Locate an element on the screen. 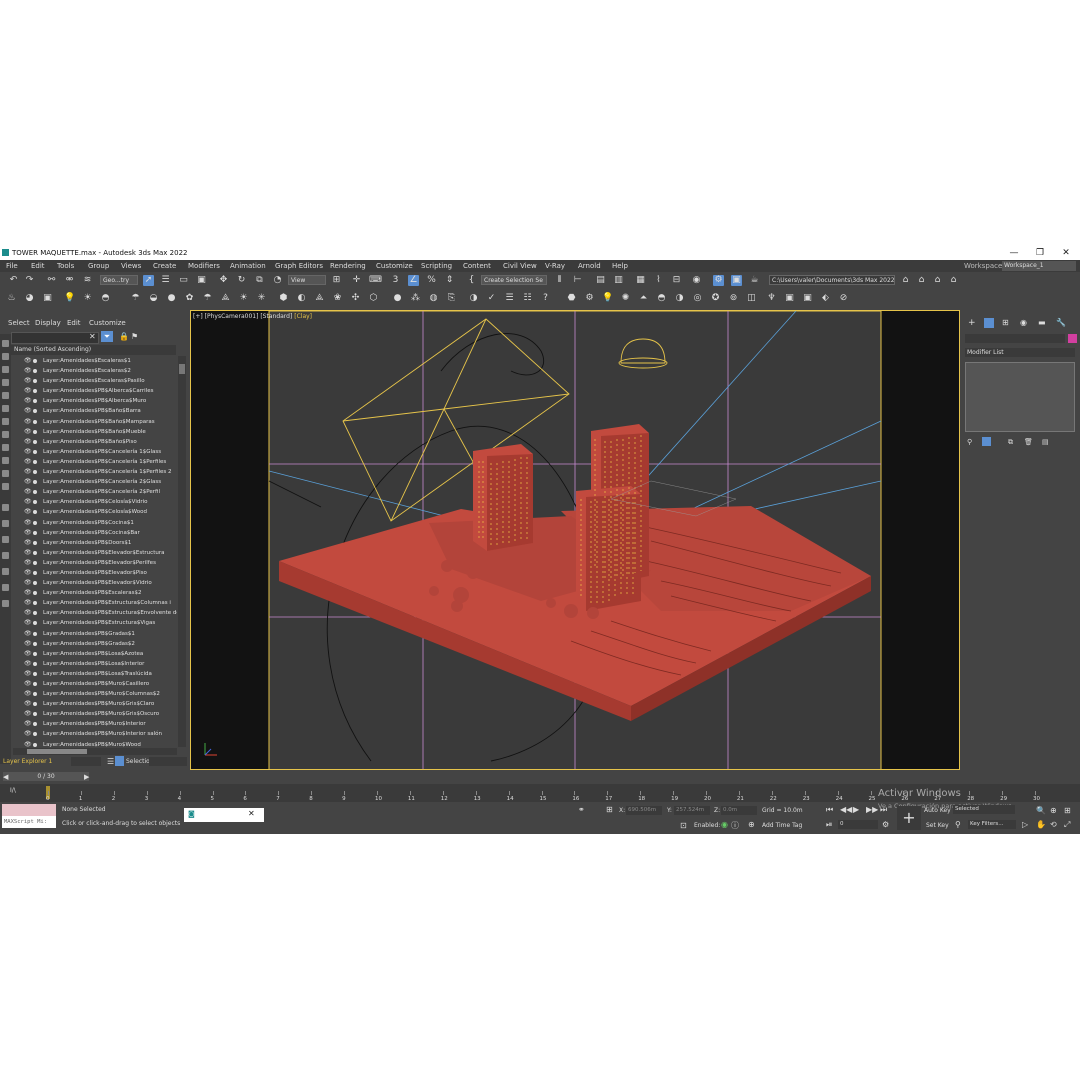 The height and width of the screenshot is (1080, 1080). link-icon: ⚯ is located at coordinates (51, 280).